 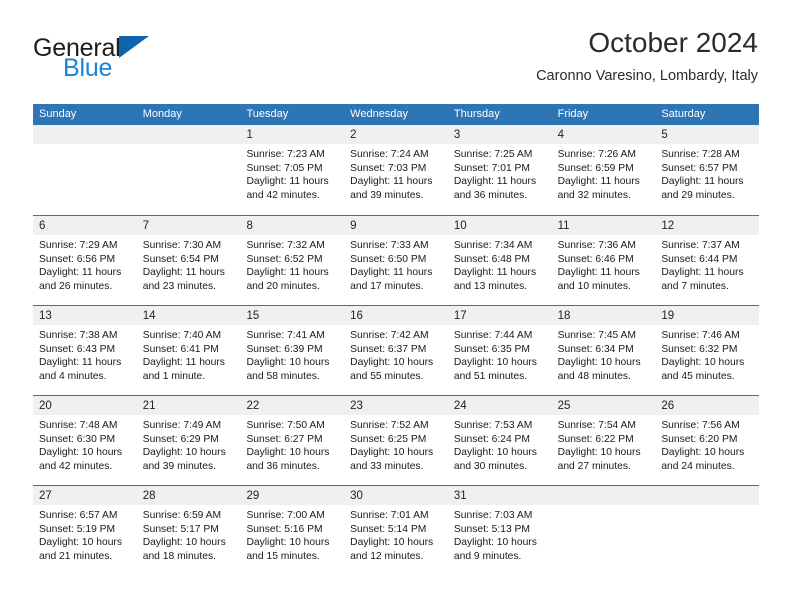 I want to click on sunset-time: Sunset: 5:17 PM, so click(x=180, y=529).